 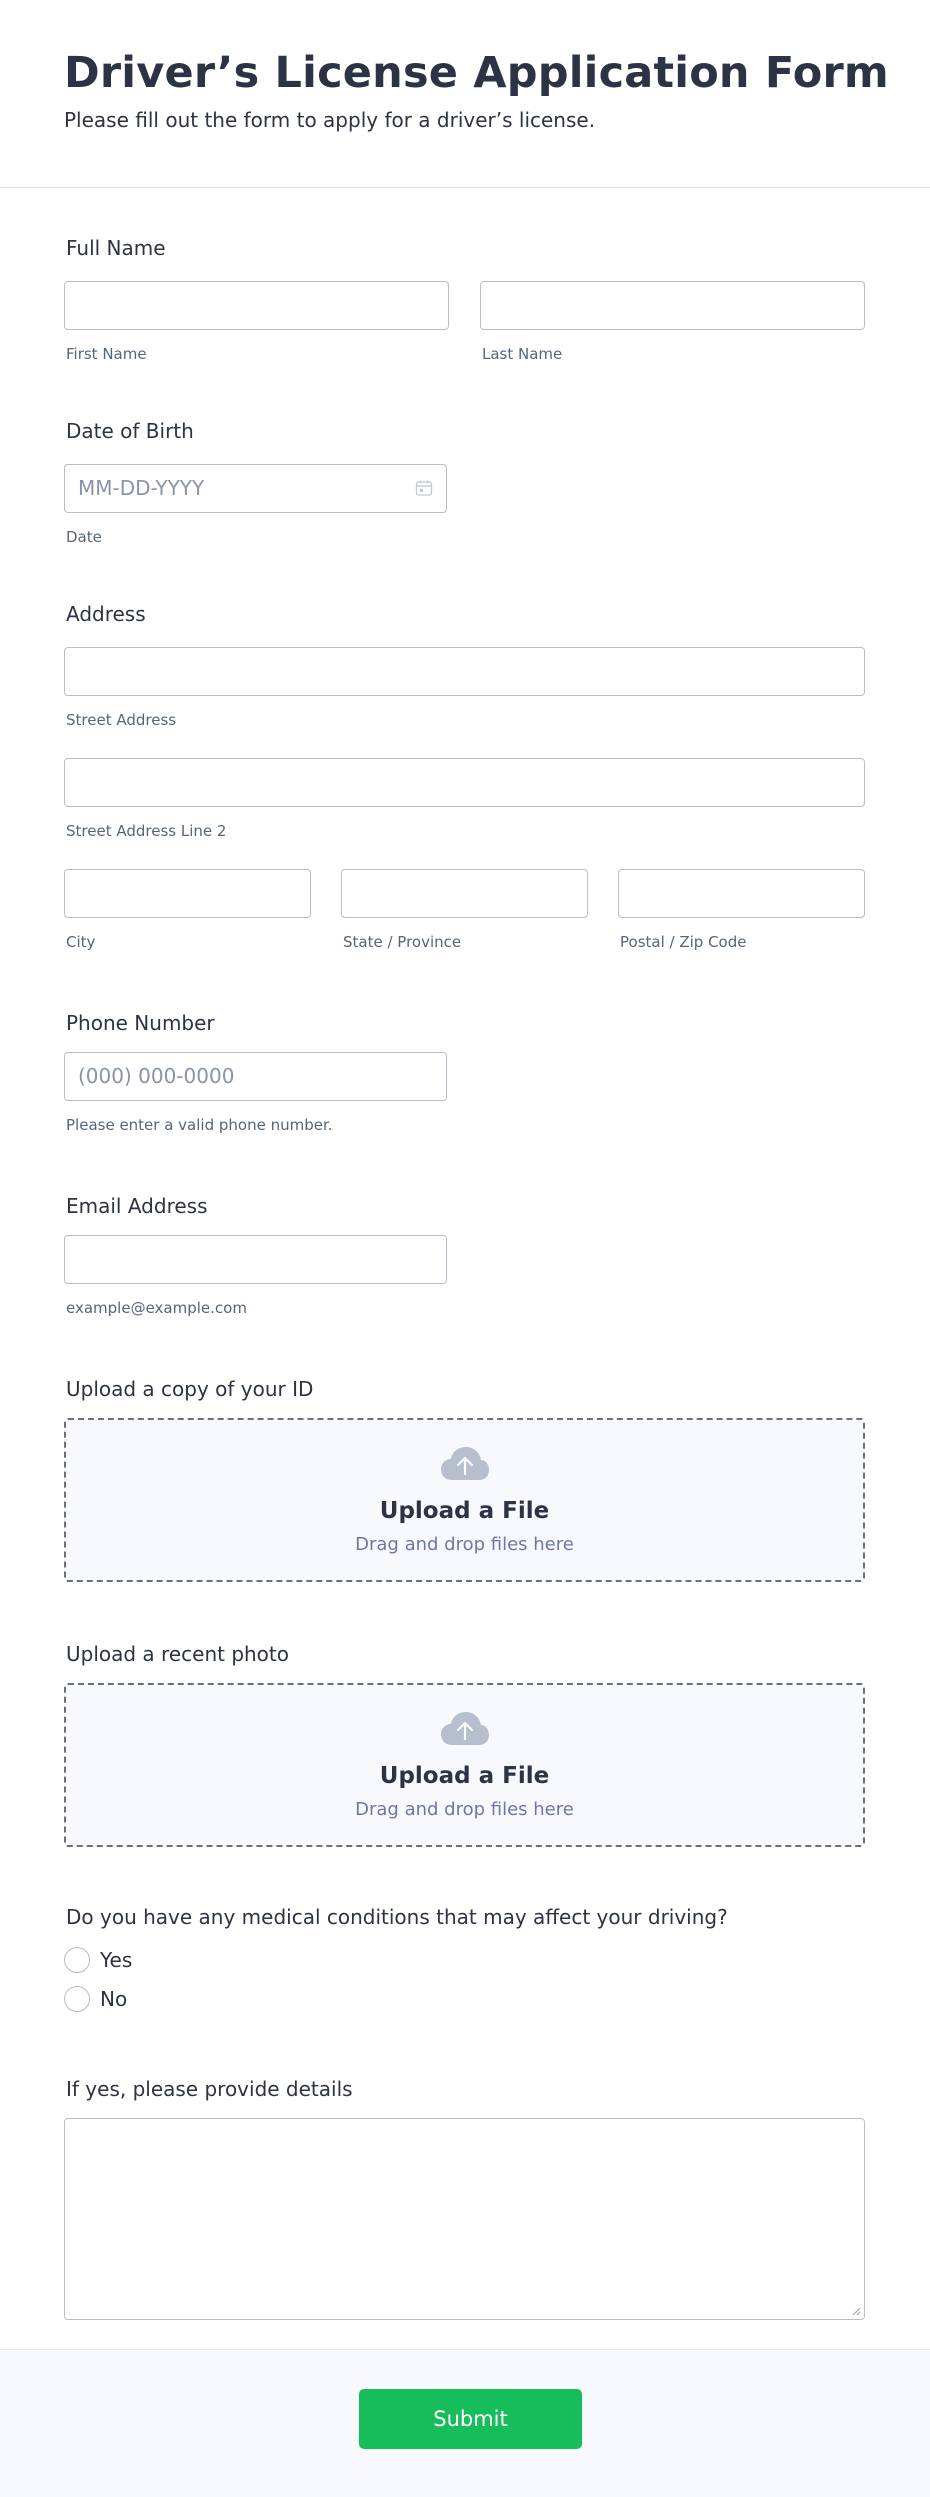 What do you see at coordinates (190, 1389) in the screenshot?
I see `upload-id-label: Upload a copy of your ID` at bounding box center [190, 1389].